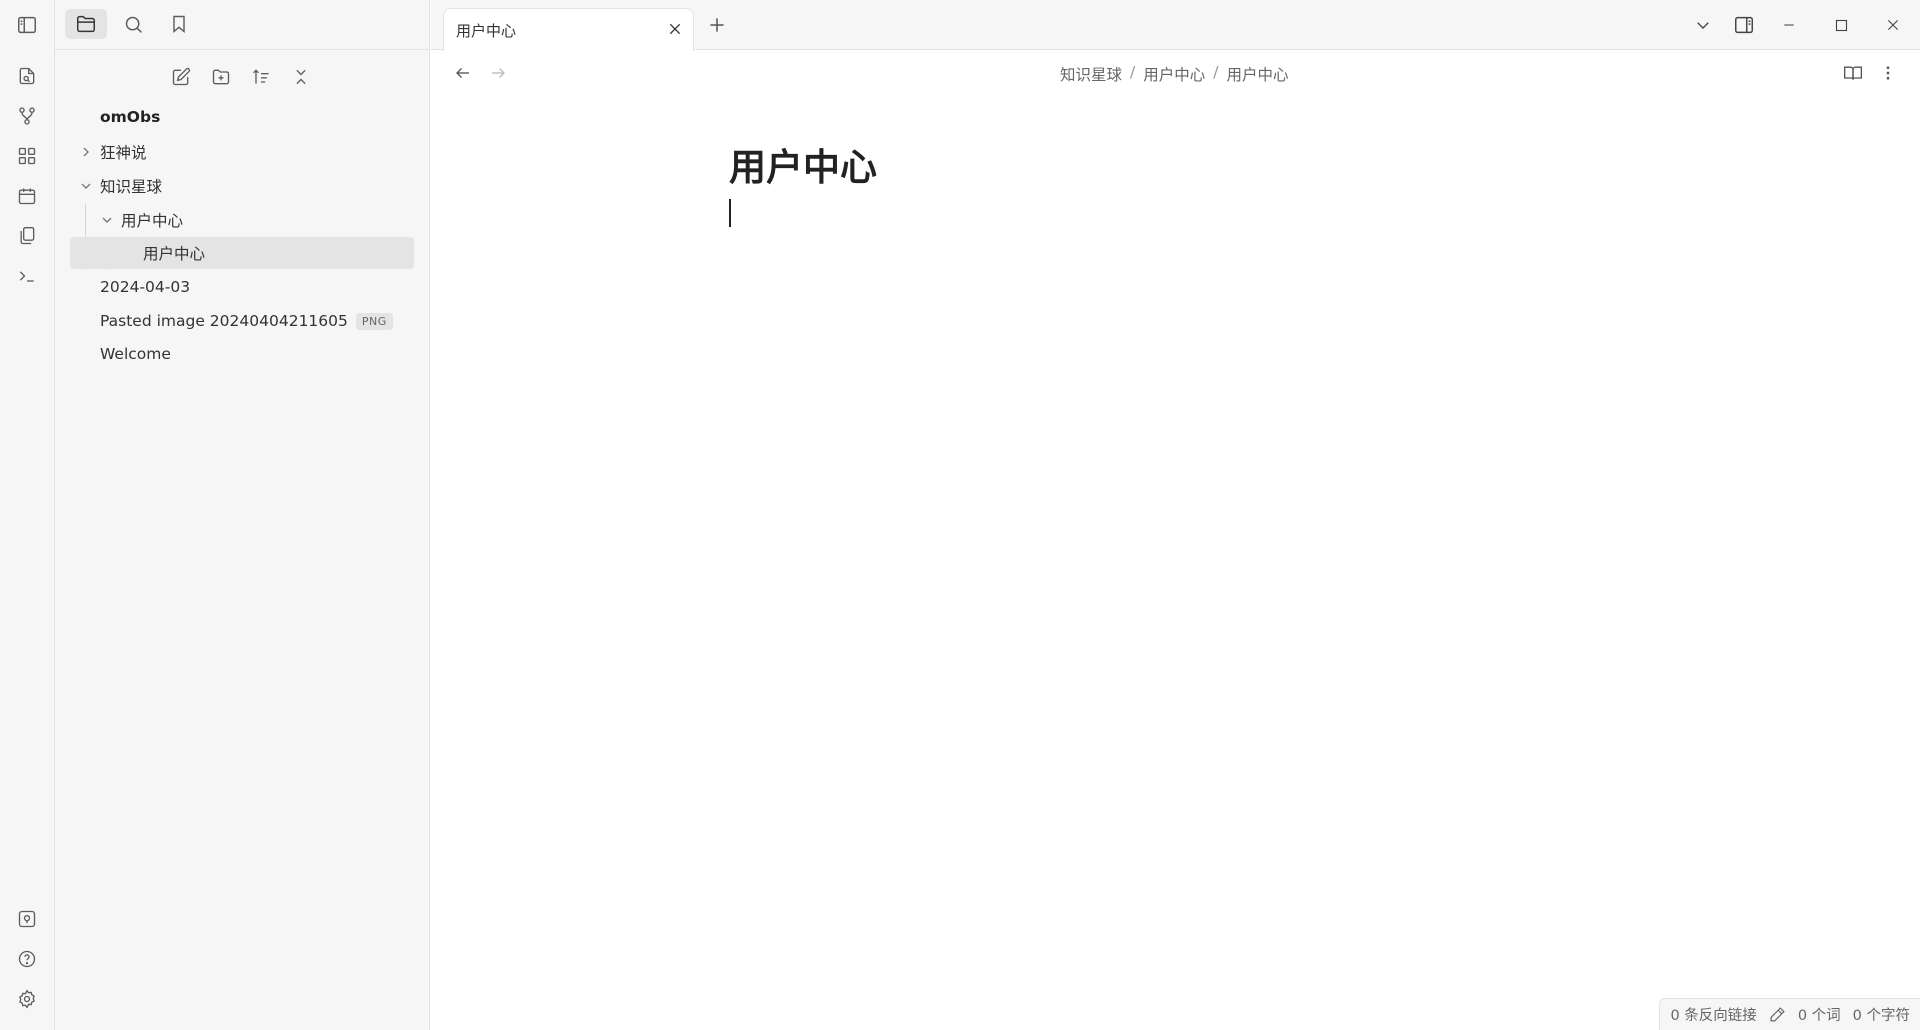  What do you see at coordinates (238, 186) in the screenshot?
I see `tree-folder-zhishixingqiu: 知识星球` at bounding box center [238, 186].